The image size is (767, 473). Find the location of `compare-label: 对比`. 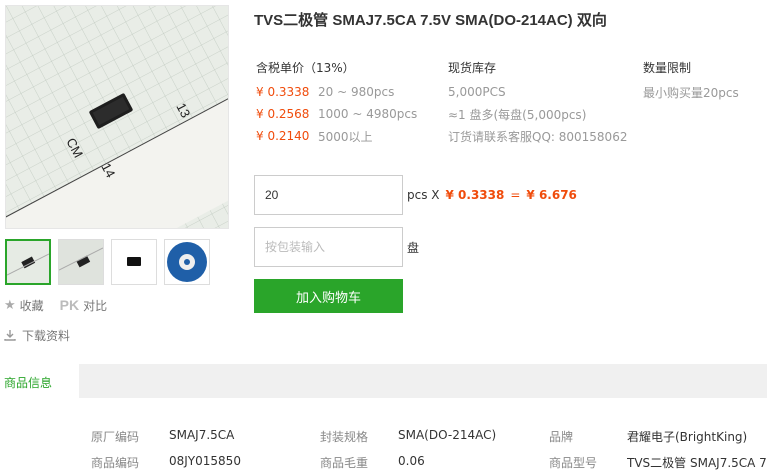

compare-label: 对比 is located at coordinates (95, 305).